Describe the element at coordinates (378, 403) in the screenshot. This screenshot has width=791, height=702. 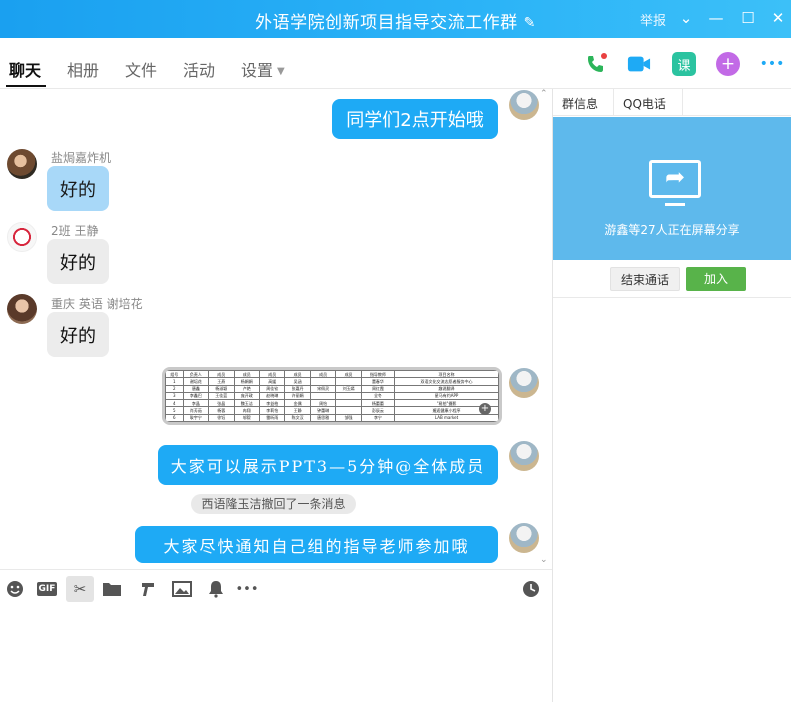
I see `table-cell: 杨蕾蕾` at that location.